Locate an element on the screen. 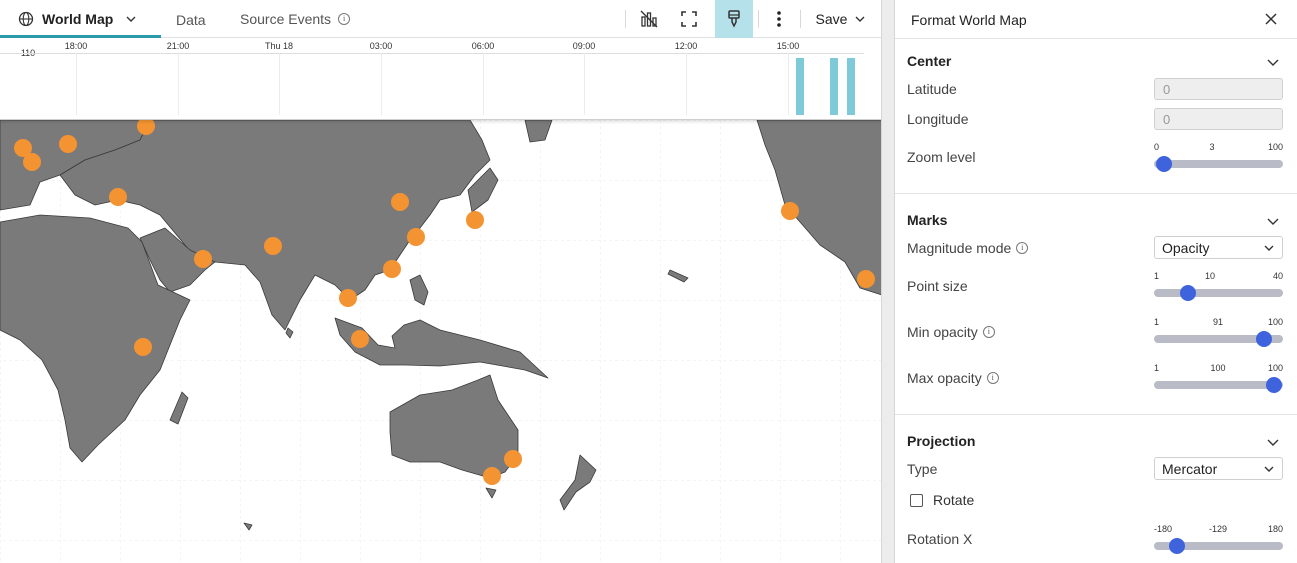 The height and width of the screenshot is (563, 1297). latitude-field: 0 is located at coordinates (1218, 89).